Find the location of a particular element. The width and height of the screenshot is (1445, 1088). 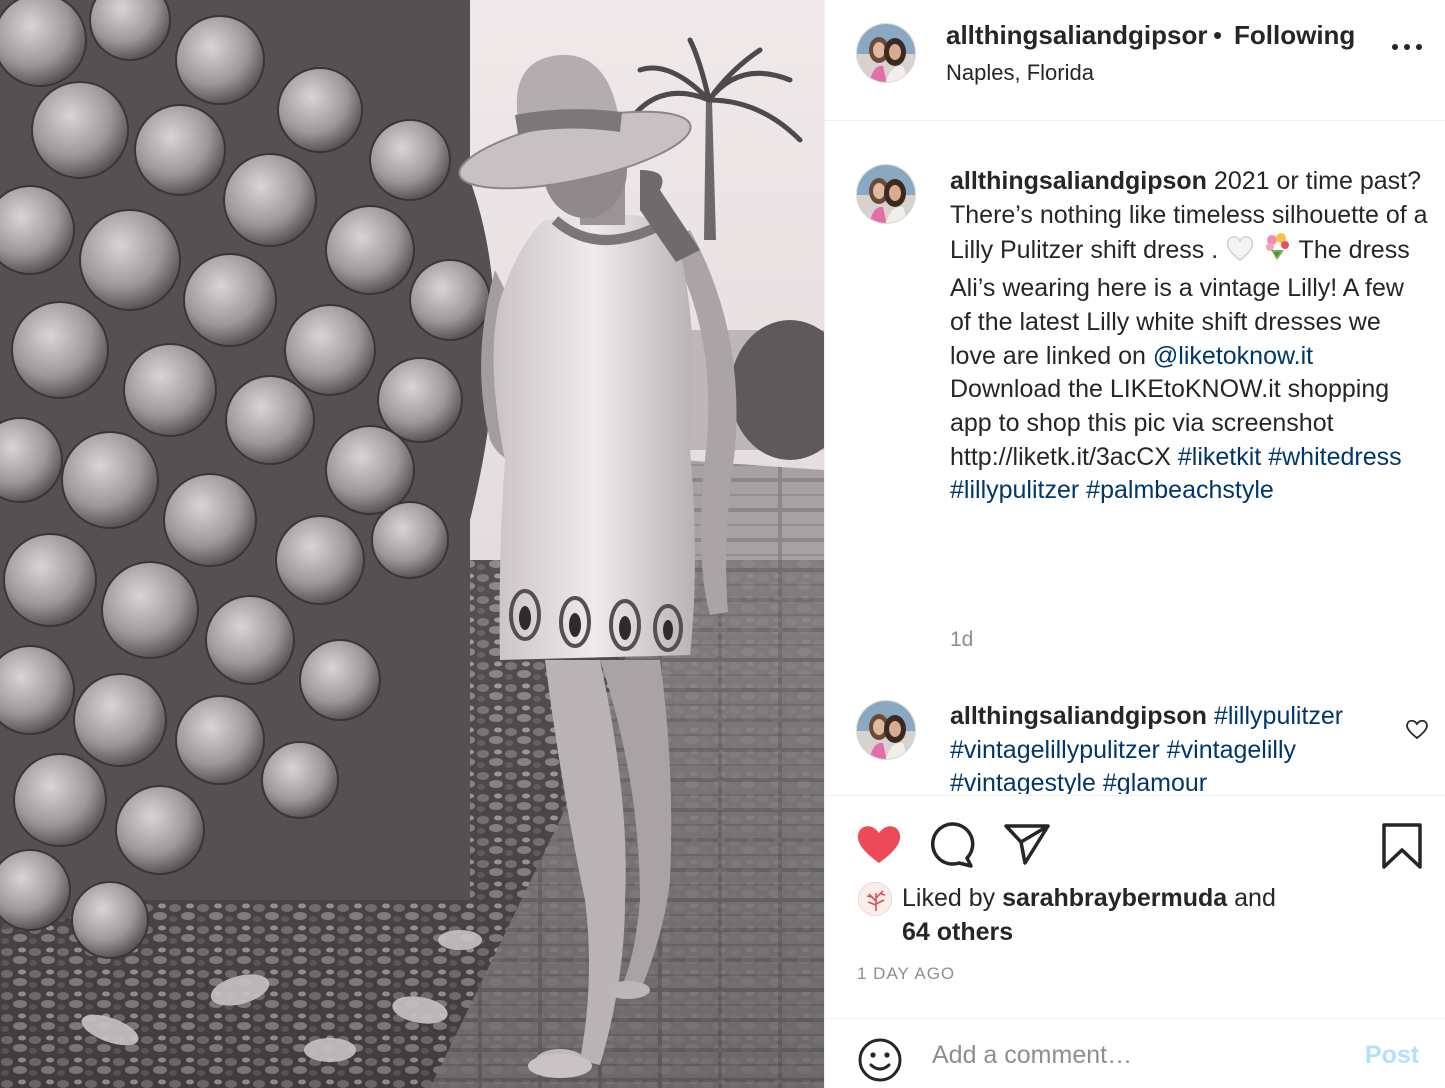

hashtag-link: #vintagelillypulitzer is located at coordinates (1055, 750).